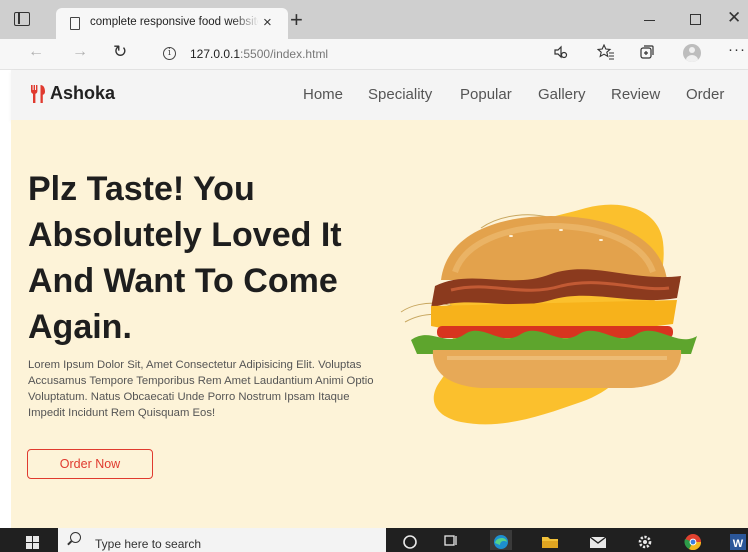 The image size is (748, 552). Describe the element at coordinates (246, 23) in the screenshot. I see `tab-title-fade` at that location.